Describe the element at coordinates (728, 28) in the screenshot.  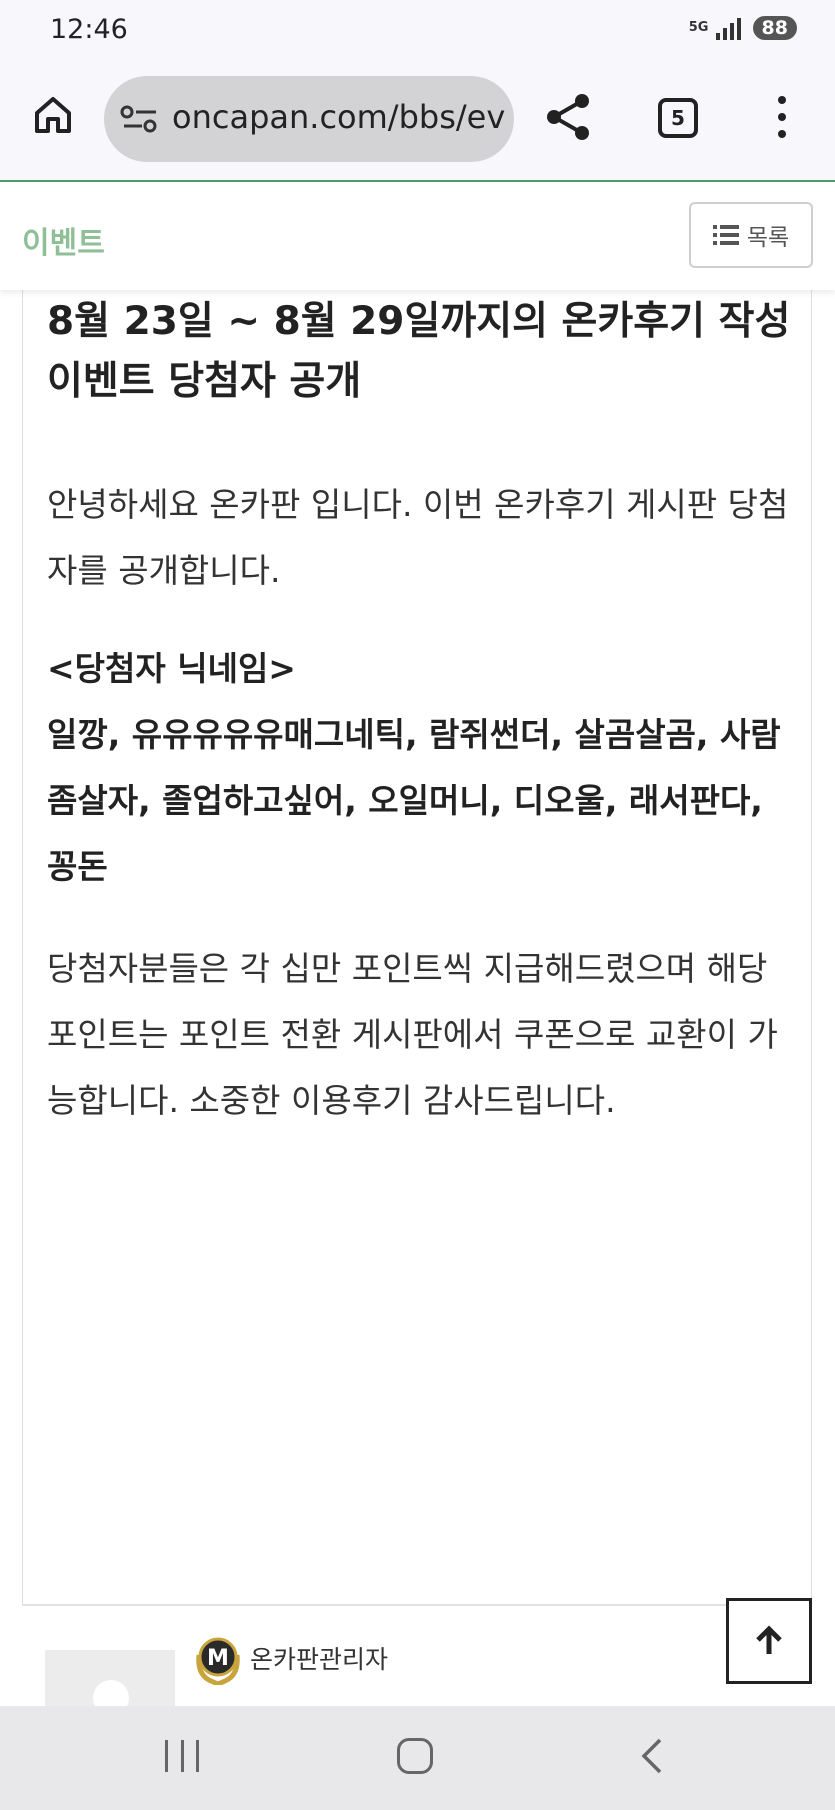
I see `signal-icon` at that location.